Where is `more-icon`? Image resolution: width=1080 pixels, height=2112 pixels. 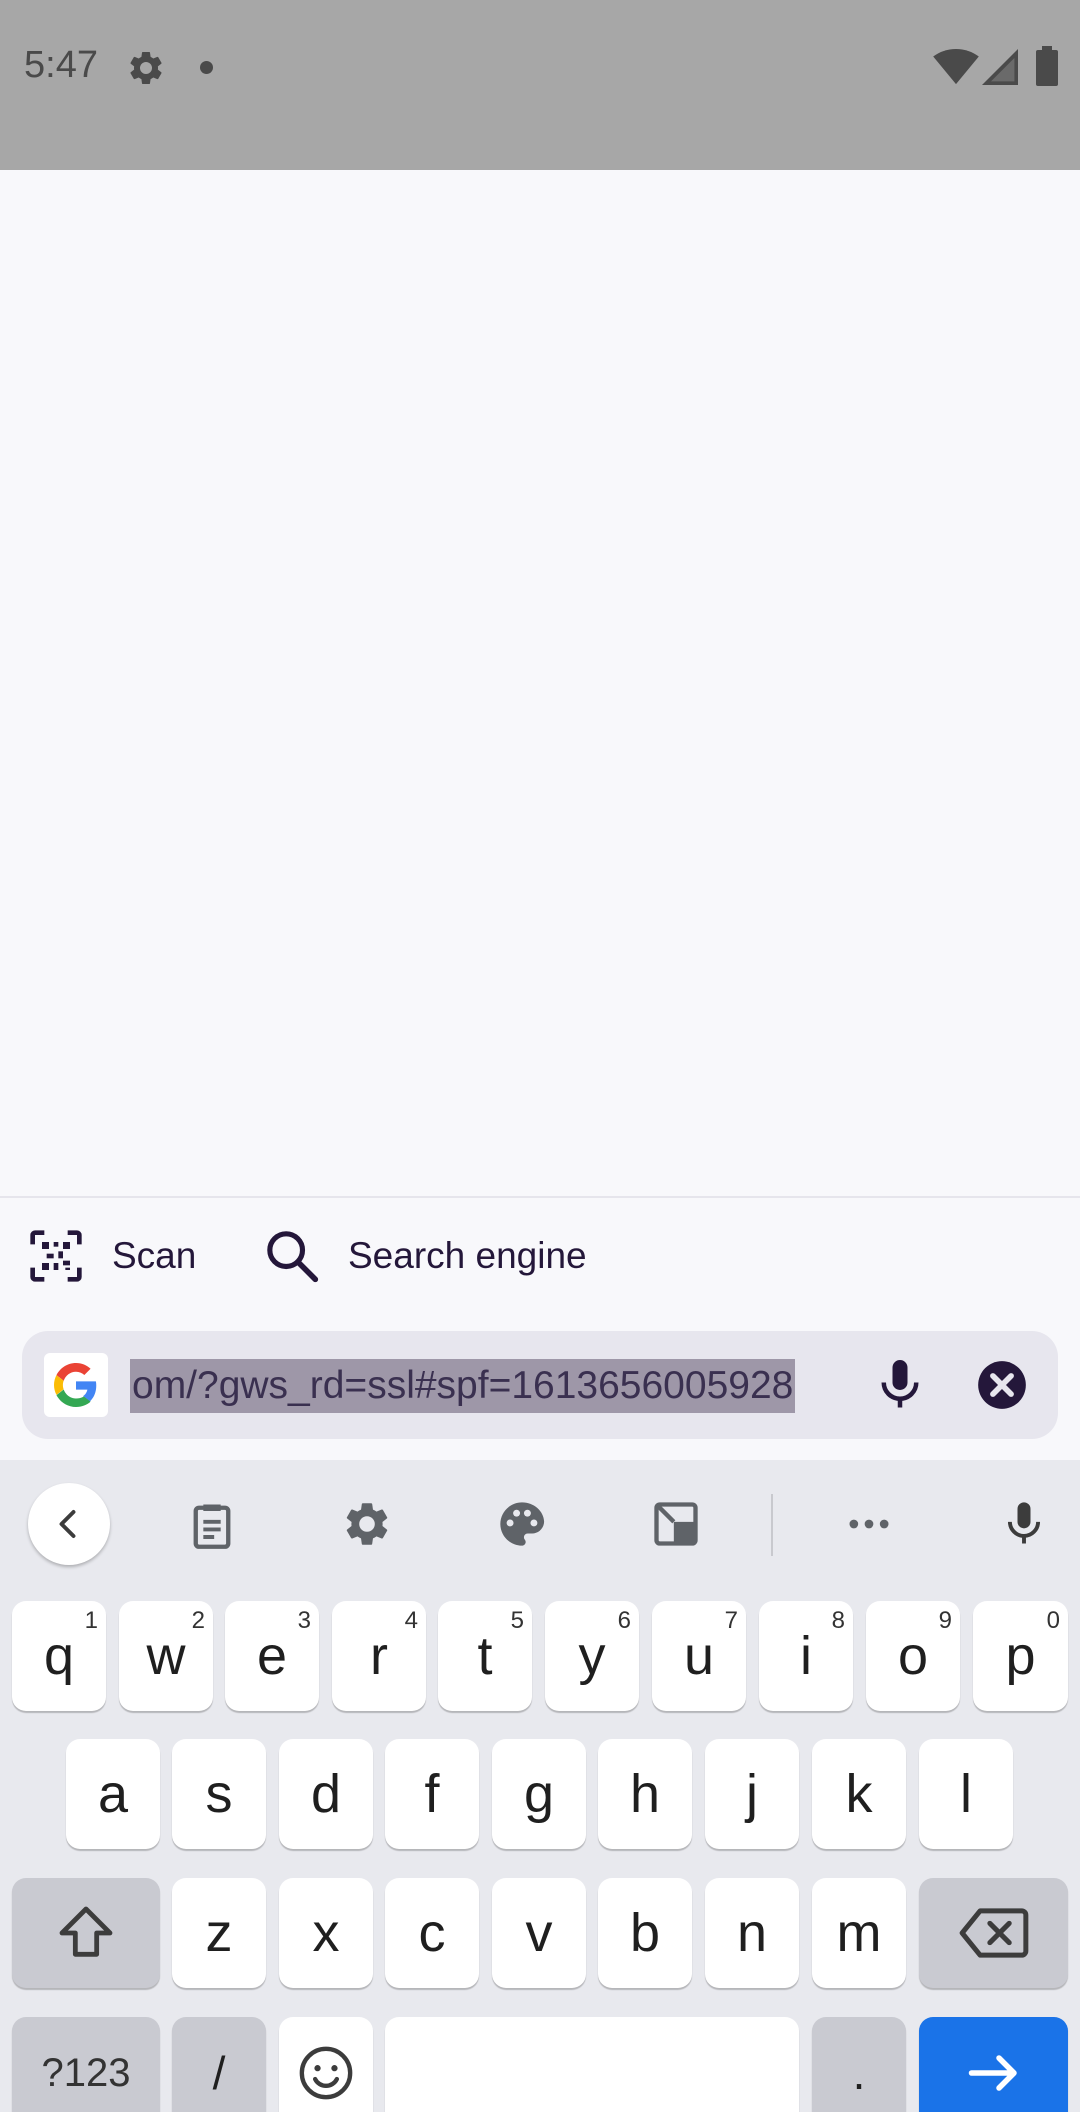
more-icon is located at coordinates (869, 1524).